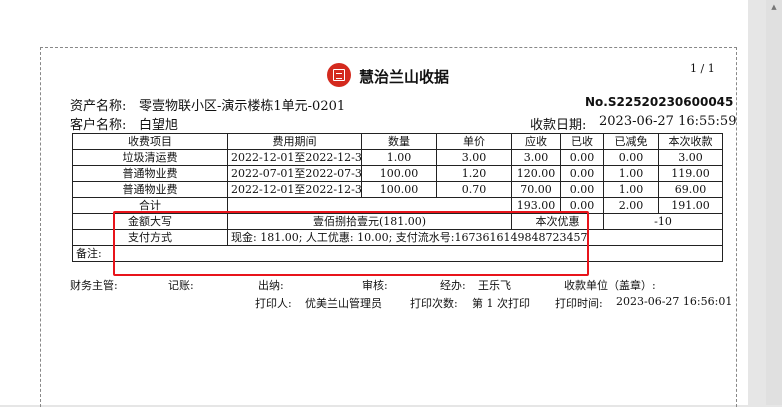 This screenshot has height=407, width=782. I want to click on total-this-payment: 191.00, so click(690, 205).